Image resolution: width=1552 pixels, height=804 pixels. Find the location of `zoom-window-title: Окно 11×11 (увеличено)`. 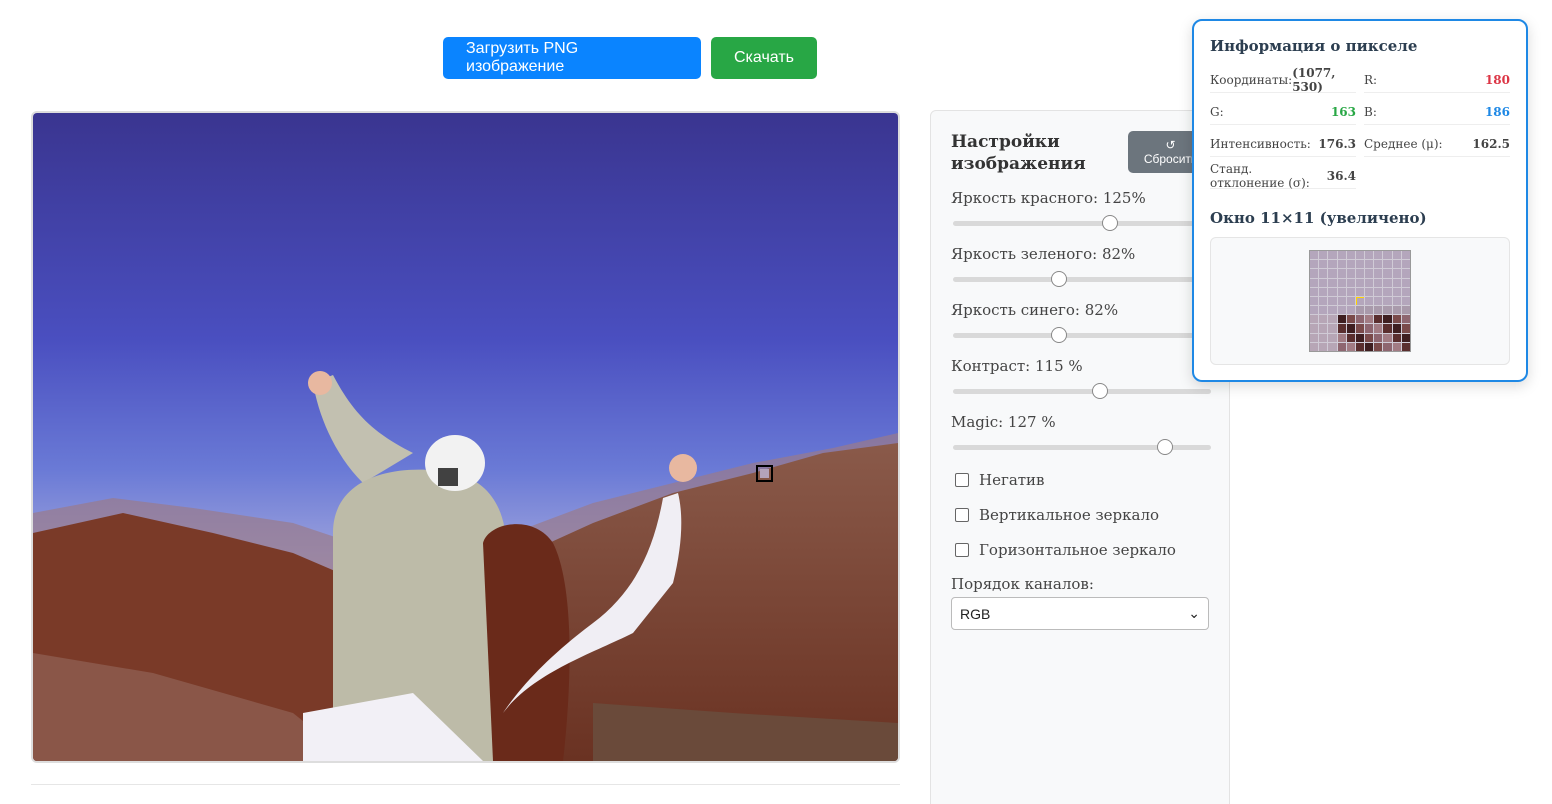

zoom-window-title: Окно 11×11 (увеличено) is located at coordinates (1318, 218).